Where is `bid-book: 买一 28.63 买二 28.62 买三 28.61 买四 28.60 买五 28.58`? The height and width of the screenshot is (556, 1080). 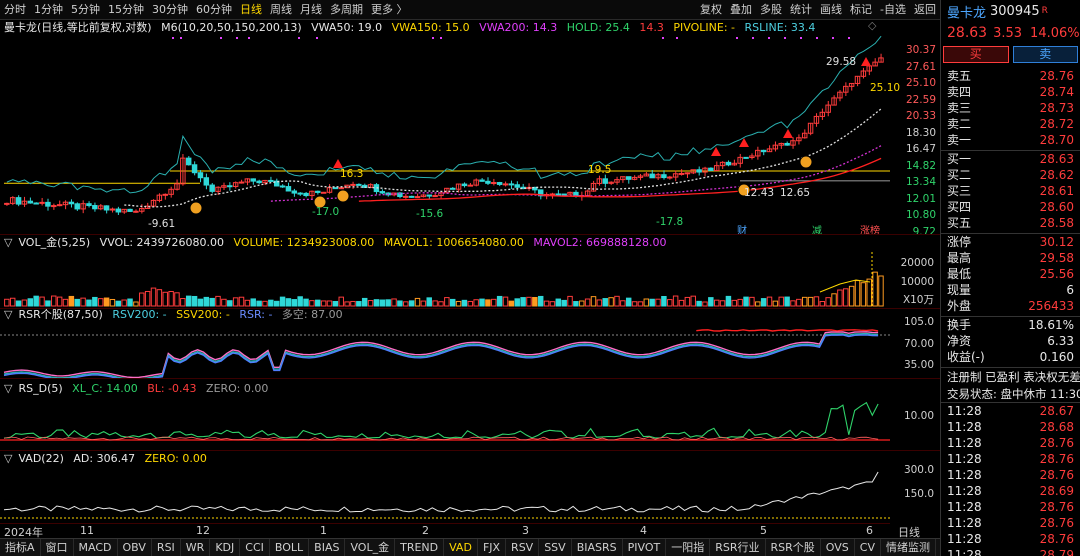
bid-book: 买一 28.63 买二 28.62 买三 28.61 买四 28.60 买五 28.58 is located at coordinates (1010, 192).